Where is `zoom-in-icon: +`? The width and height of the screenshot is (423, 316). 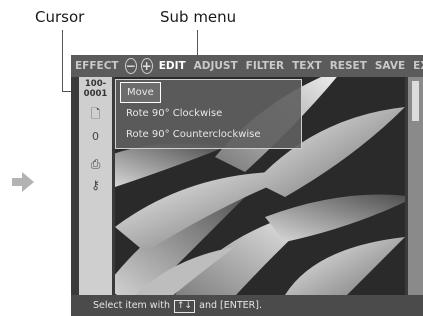
zoom-in-icon: + is located at coordinates (146, 66).